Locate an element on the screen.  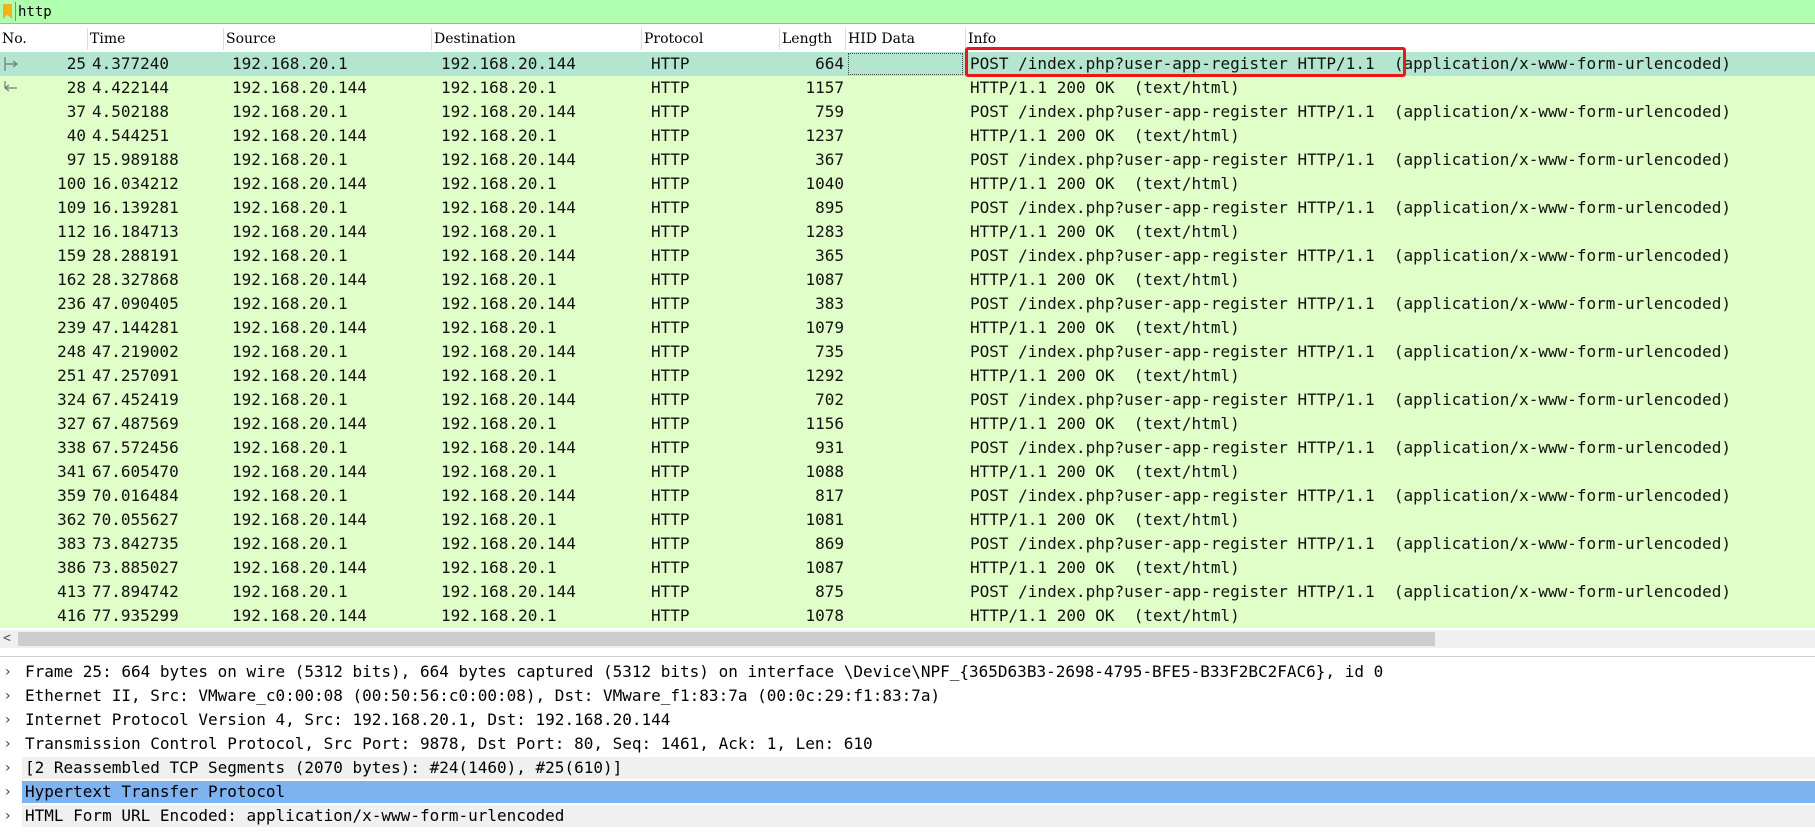
packet-length: 365 is located at coordinates (829, 255).